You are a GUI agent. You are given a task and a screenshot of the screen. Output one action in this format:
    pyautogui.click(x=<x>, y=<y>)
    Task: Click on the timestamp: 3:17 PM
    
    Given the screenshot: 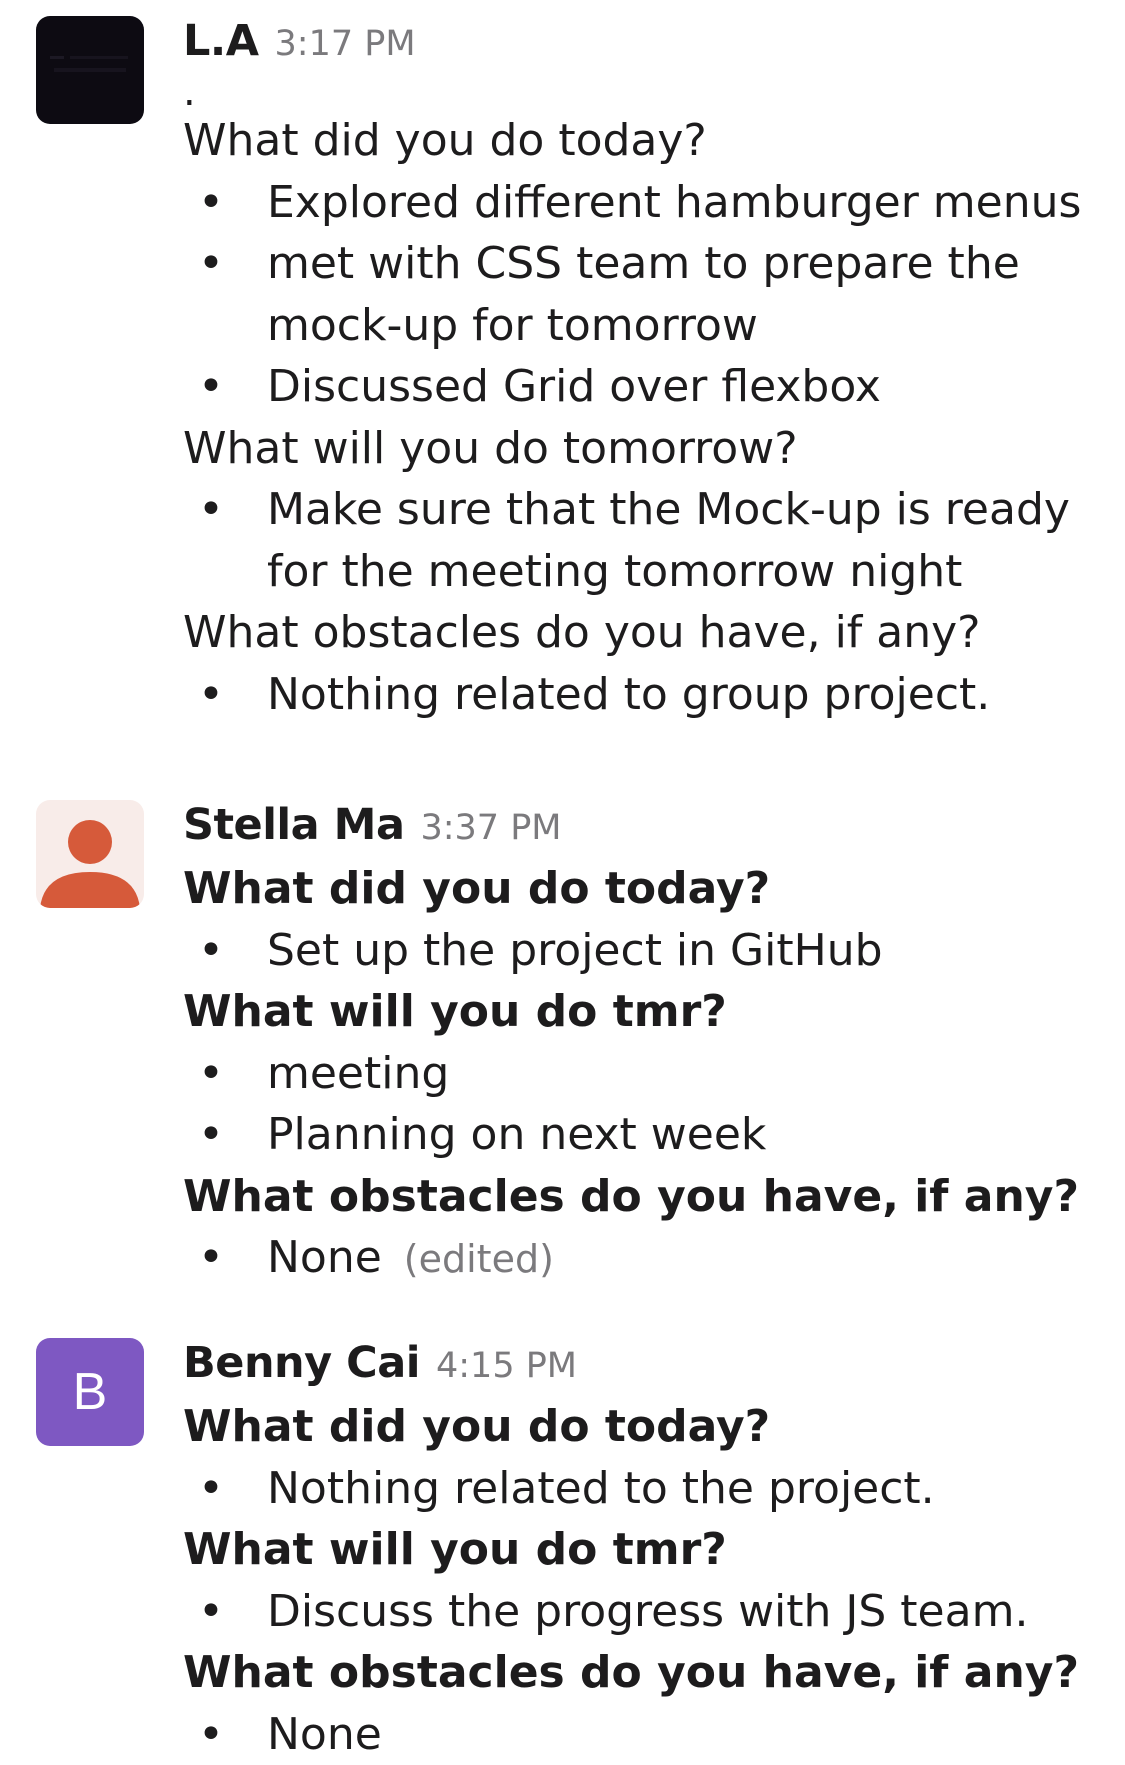 What is the action you would take?
    pyautogui.click(x=345, y=44)
    